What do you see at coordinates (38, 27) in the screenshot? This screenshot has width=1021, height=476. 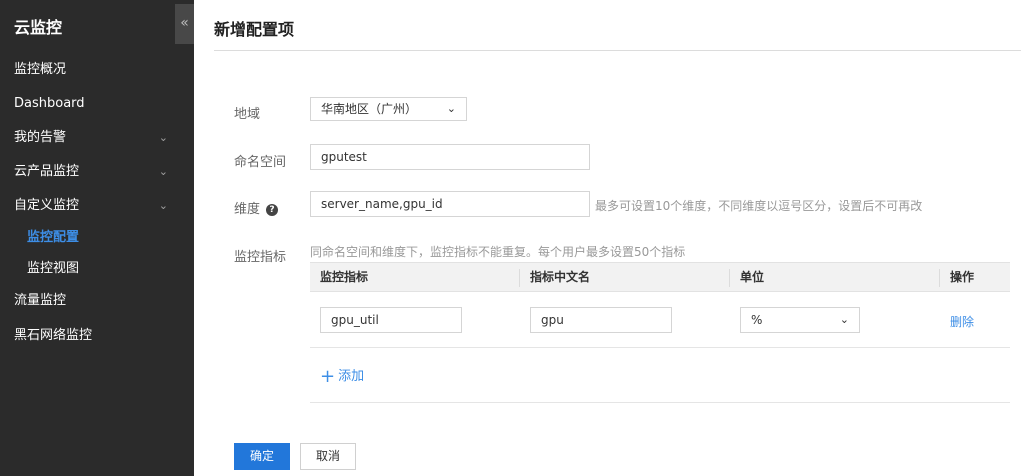 I see `sidebar-brand: 云监控` at bounding box center [38, 27].